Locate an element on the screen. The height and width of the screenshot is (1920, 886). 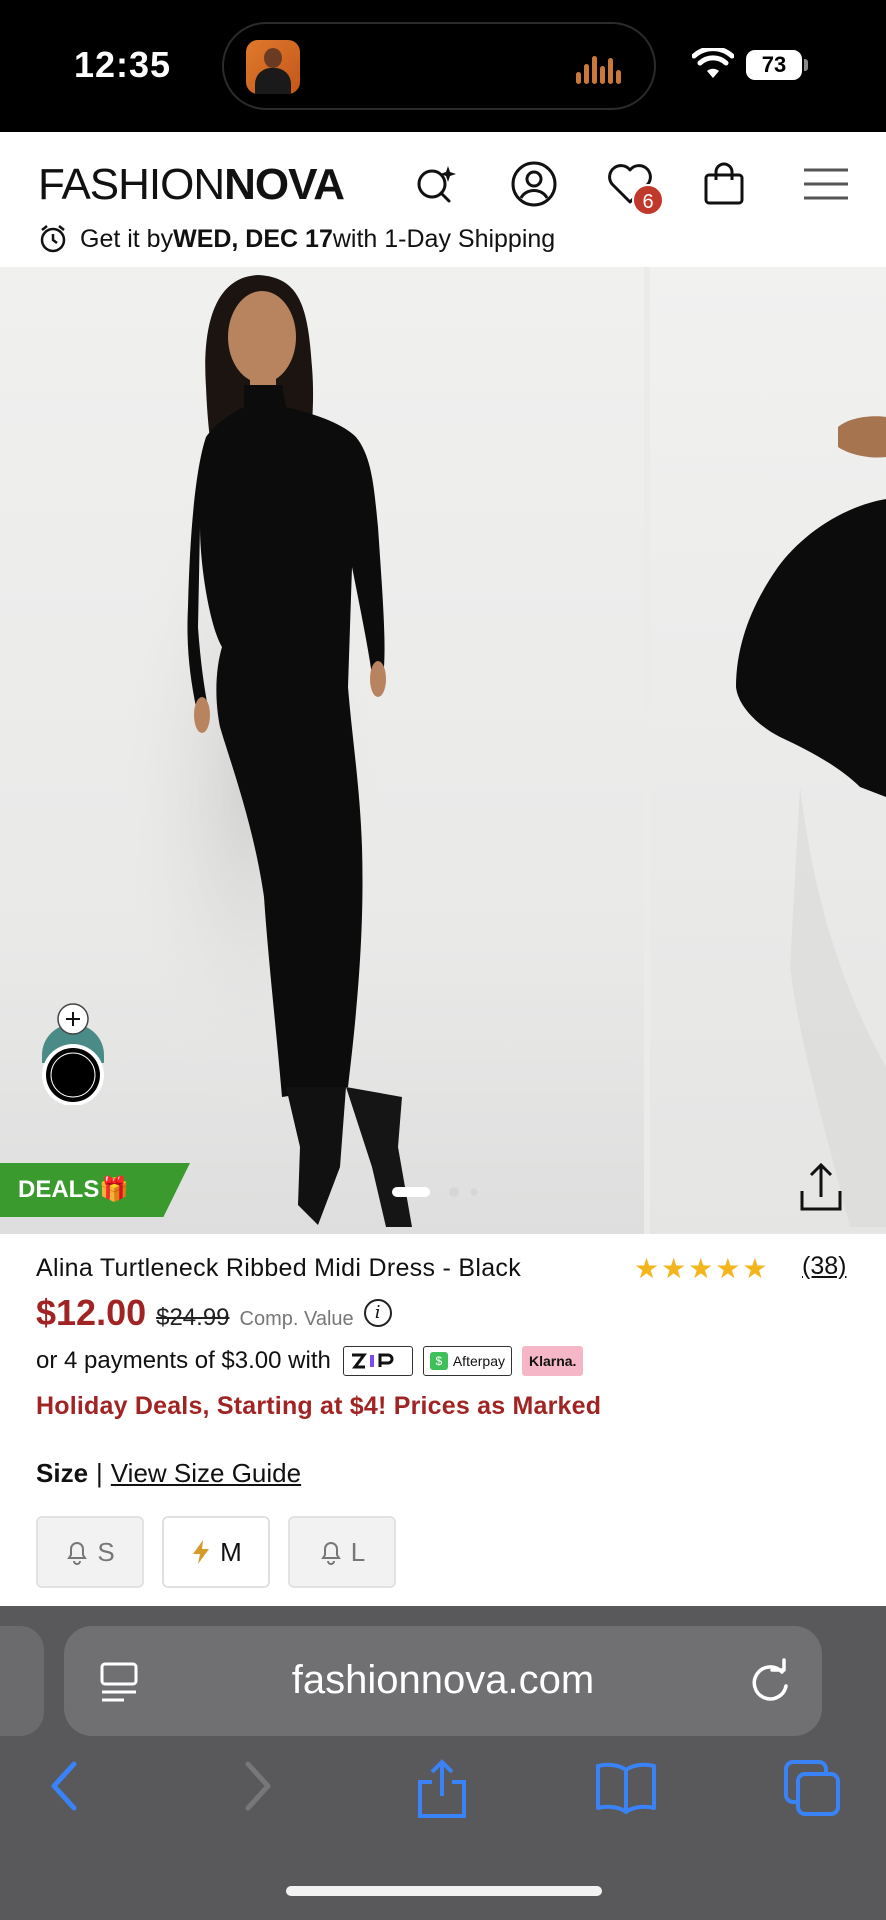
compare-price: $24.99 is located at coordinates (193, 1317).